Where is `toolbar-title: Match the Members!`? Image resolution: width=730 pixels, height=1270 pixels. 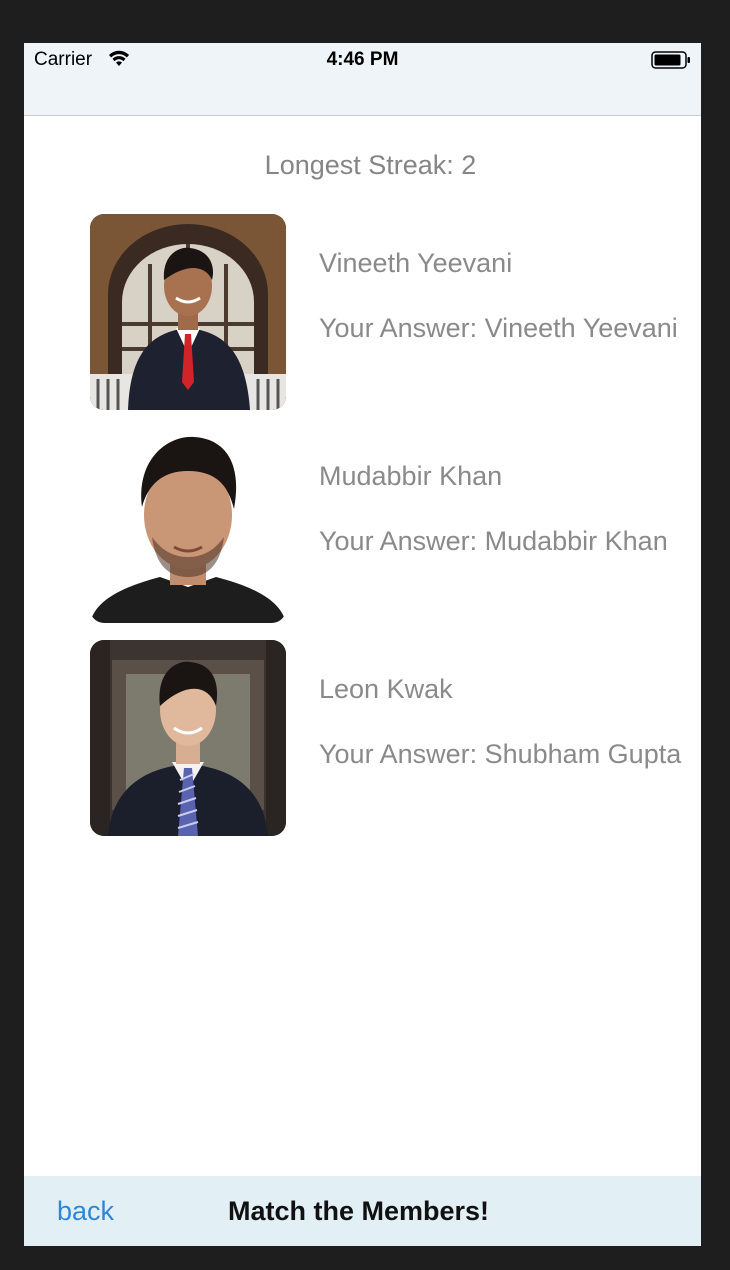 toolbar-title: Match the Members! is located at coordinates (359, 1211).